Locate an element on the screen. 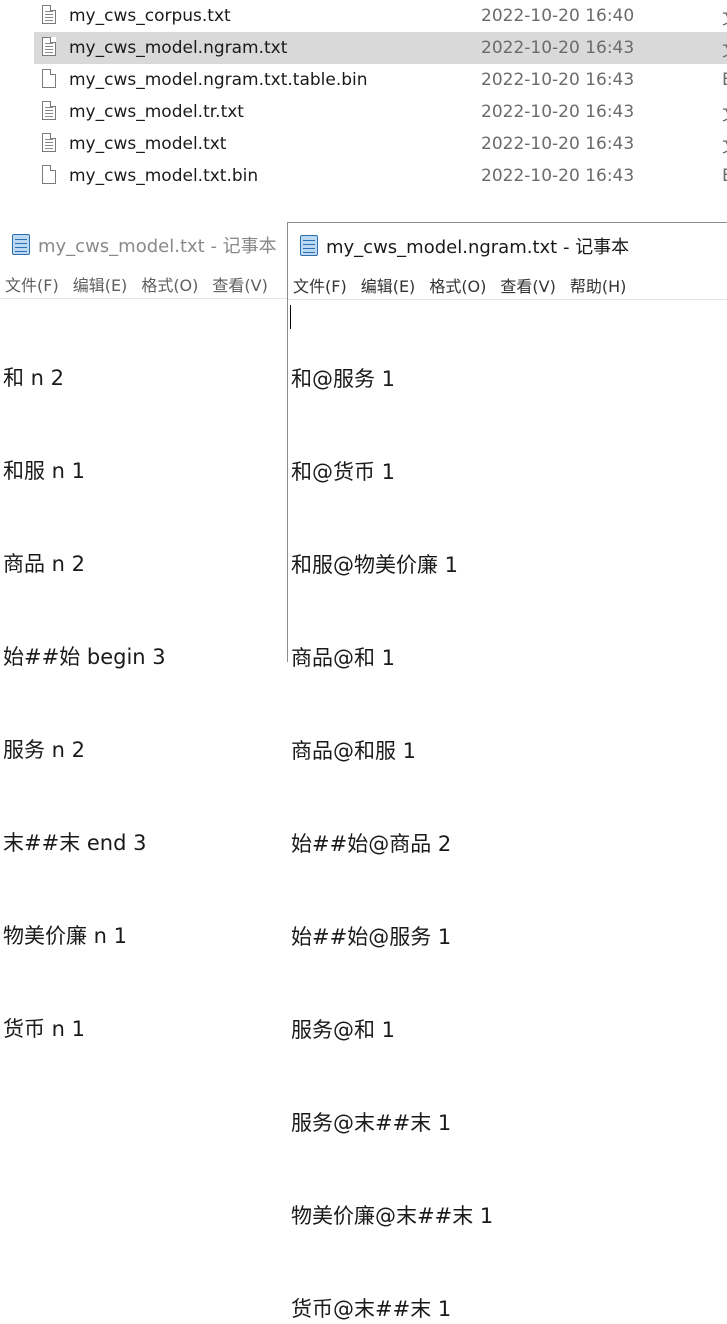 The image size is (727, 1324). text-line: 和@货币 1 is located at coordinates (343, 472).